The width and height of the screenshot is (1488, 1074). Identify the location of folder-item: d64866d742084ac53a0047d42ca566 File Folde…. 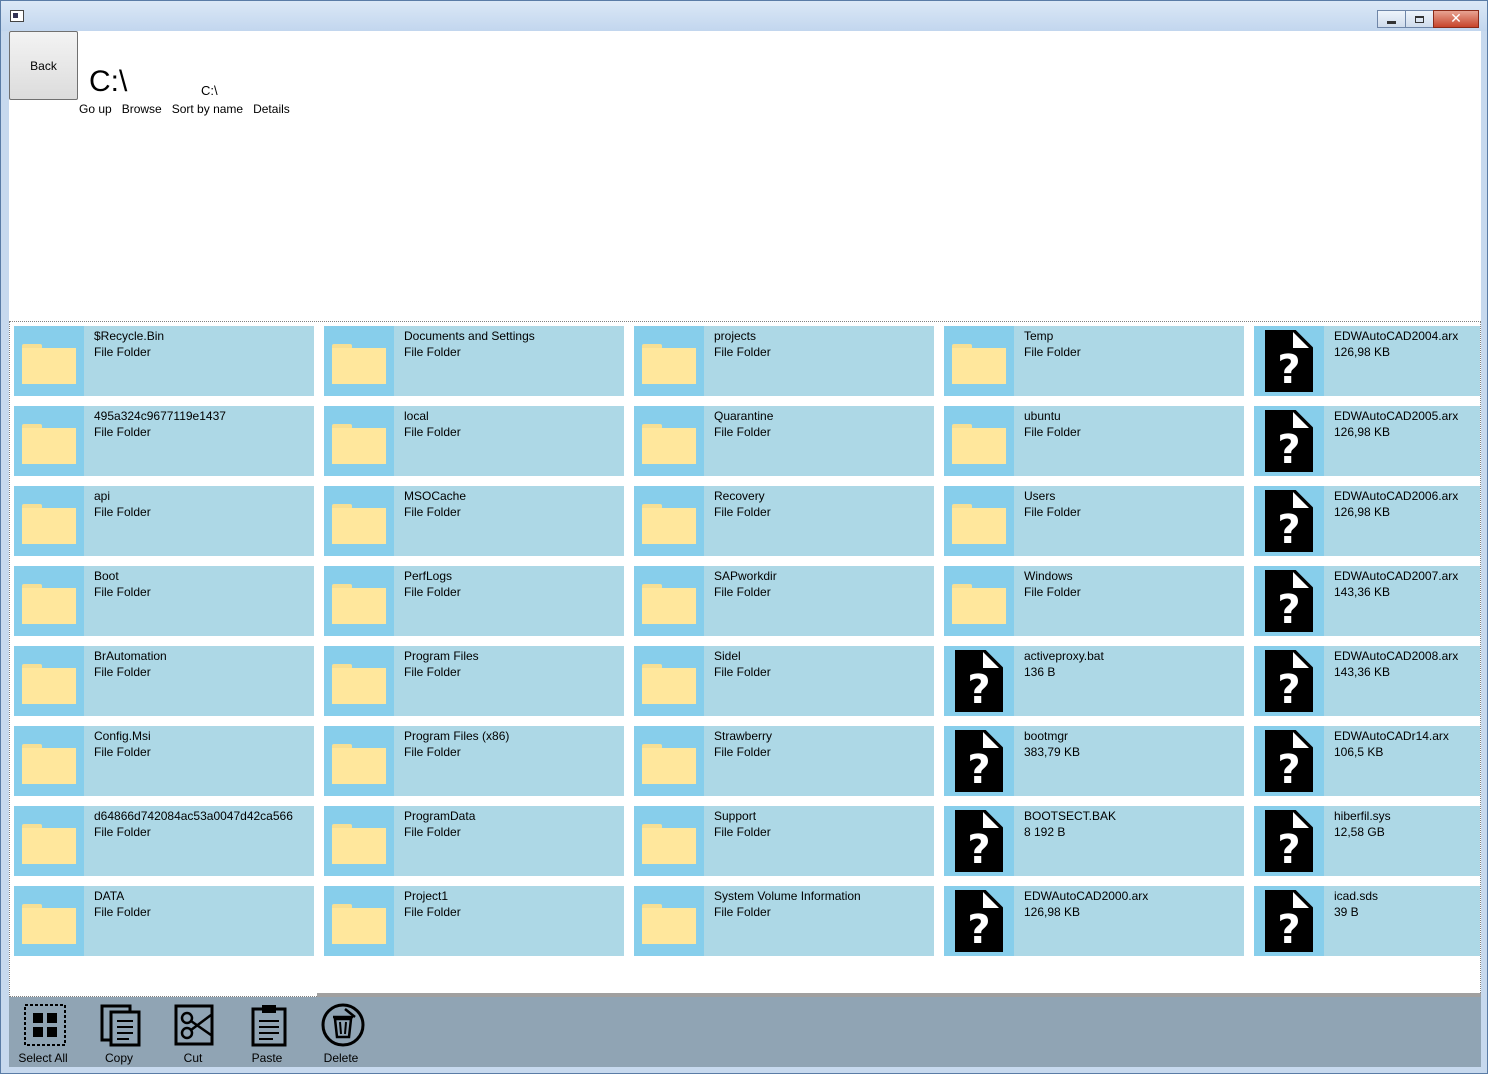
(164, 841).